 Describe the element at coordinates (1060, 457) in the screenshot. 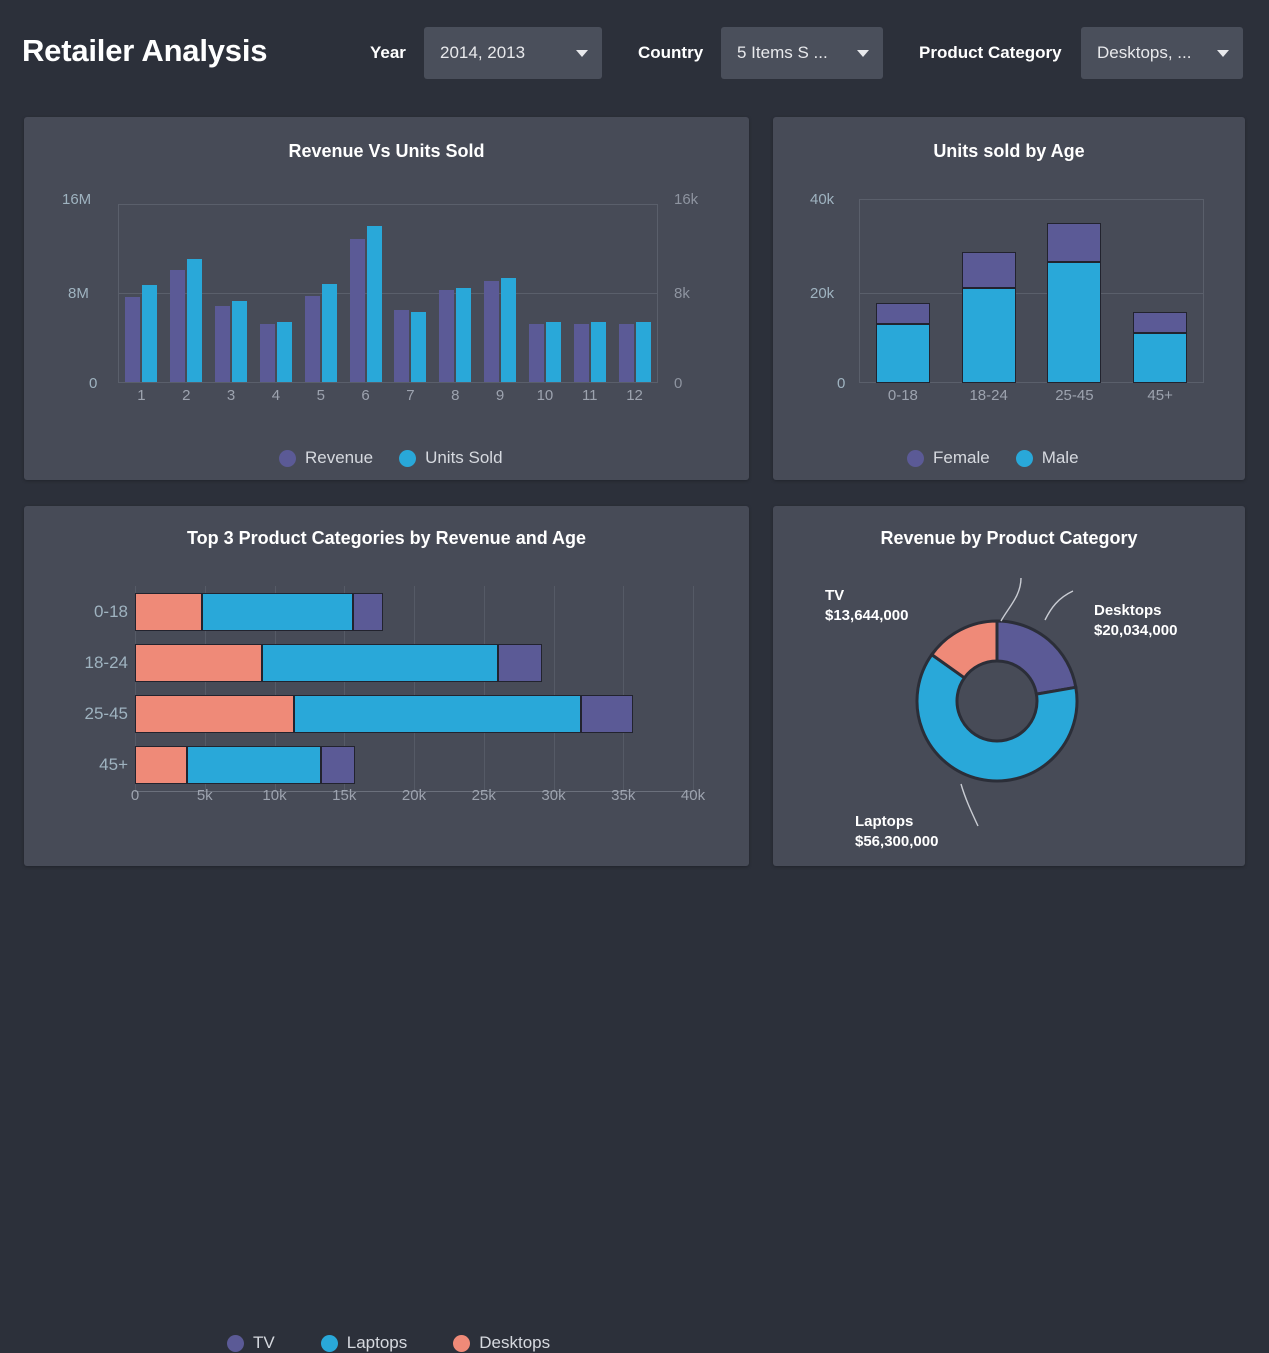

I see `legend-label-male: Male` at that location.